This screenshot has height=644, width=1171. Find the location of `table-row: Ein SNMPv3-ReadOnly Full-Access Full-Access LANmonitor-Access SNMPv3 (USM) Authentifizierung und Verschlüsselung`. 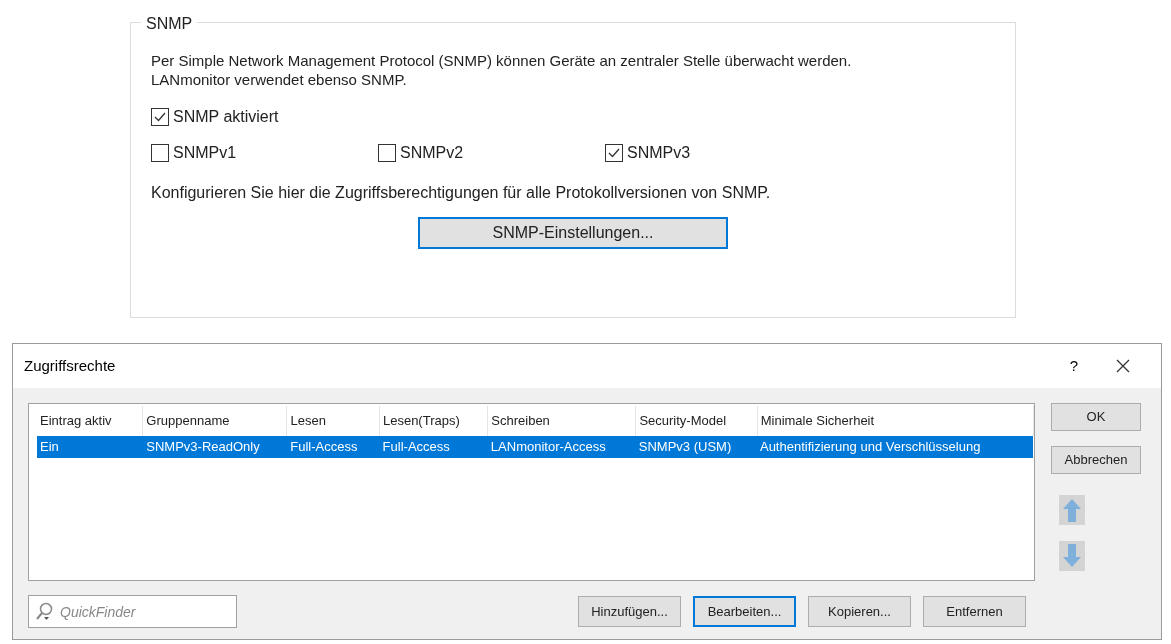

table-row: Ein SNMPv3-ReadOnly Full-Access Full-Access LANmonitor-Access SNMPv3 (USM) Authentifizierung und Verschlüsselung is located at coordinates (535, 447).